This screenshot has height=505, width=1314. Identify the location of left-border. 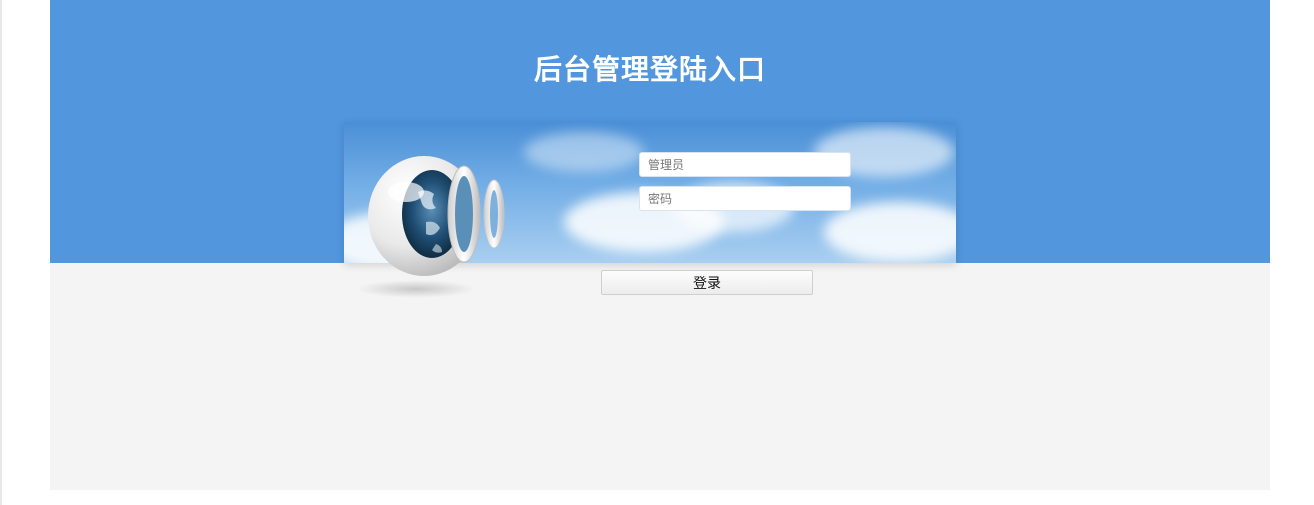
(1, 252).